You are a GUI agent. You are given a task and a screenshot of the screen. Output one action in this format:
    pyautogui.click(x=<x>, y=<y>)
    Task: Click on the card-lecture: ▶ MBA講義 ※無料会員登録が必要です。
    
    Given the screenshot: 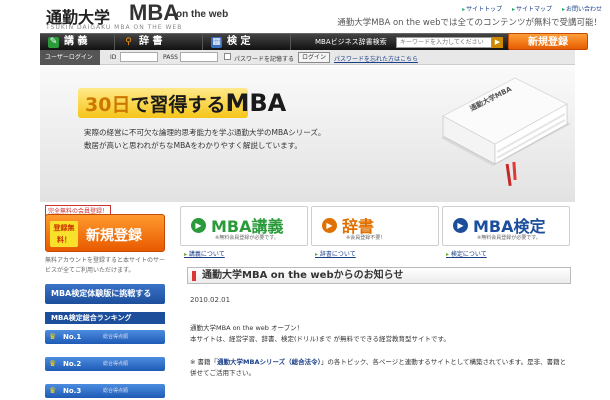 What is the action you would take?
    pyautogui.click(x=244, y=226)
    